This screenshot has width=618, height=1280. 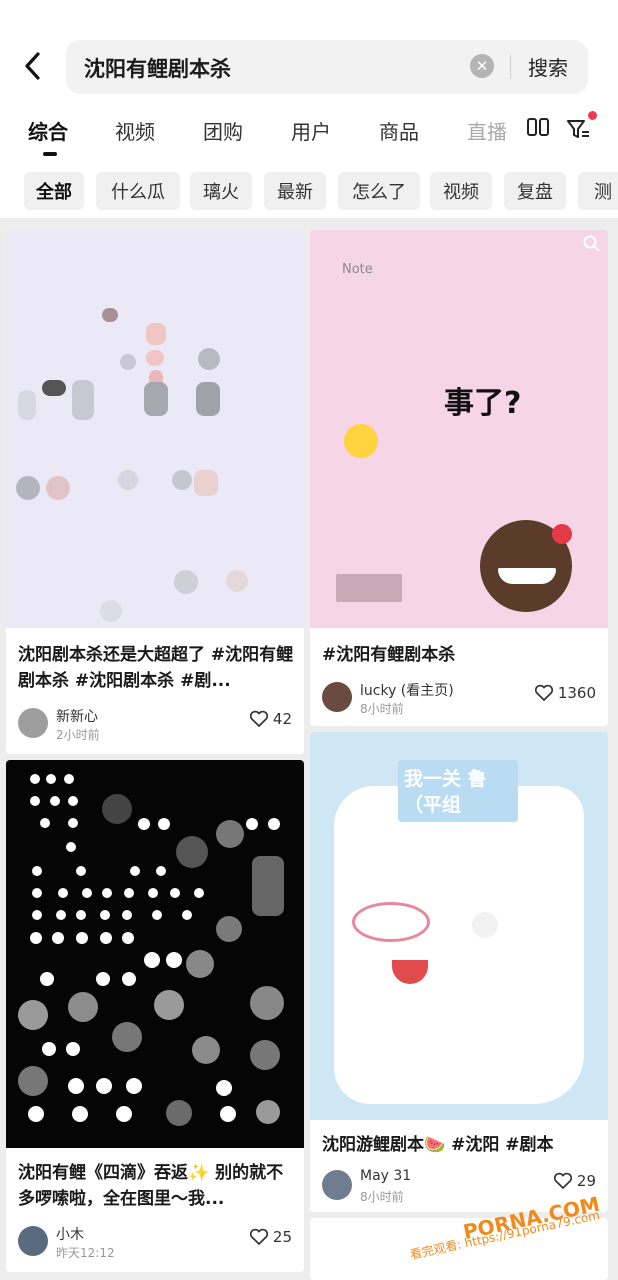 I want to click on search-input: 沈阳有鲤剧本杀, so click(x=157, y=68).